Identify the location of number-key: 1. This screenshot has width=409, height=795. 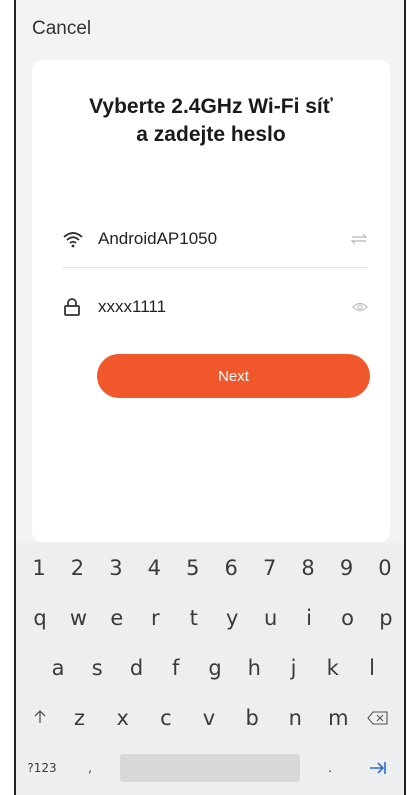
(39, 568).